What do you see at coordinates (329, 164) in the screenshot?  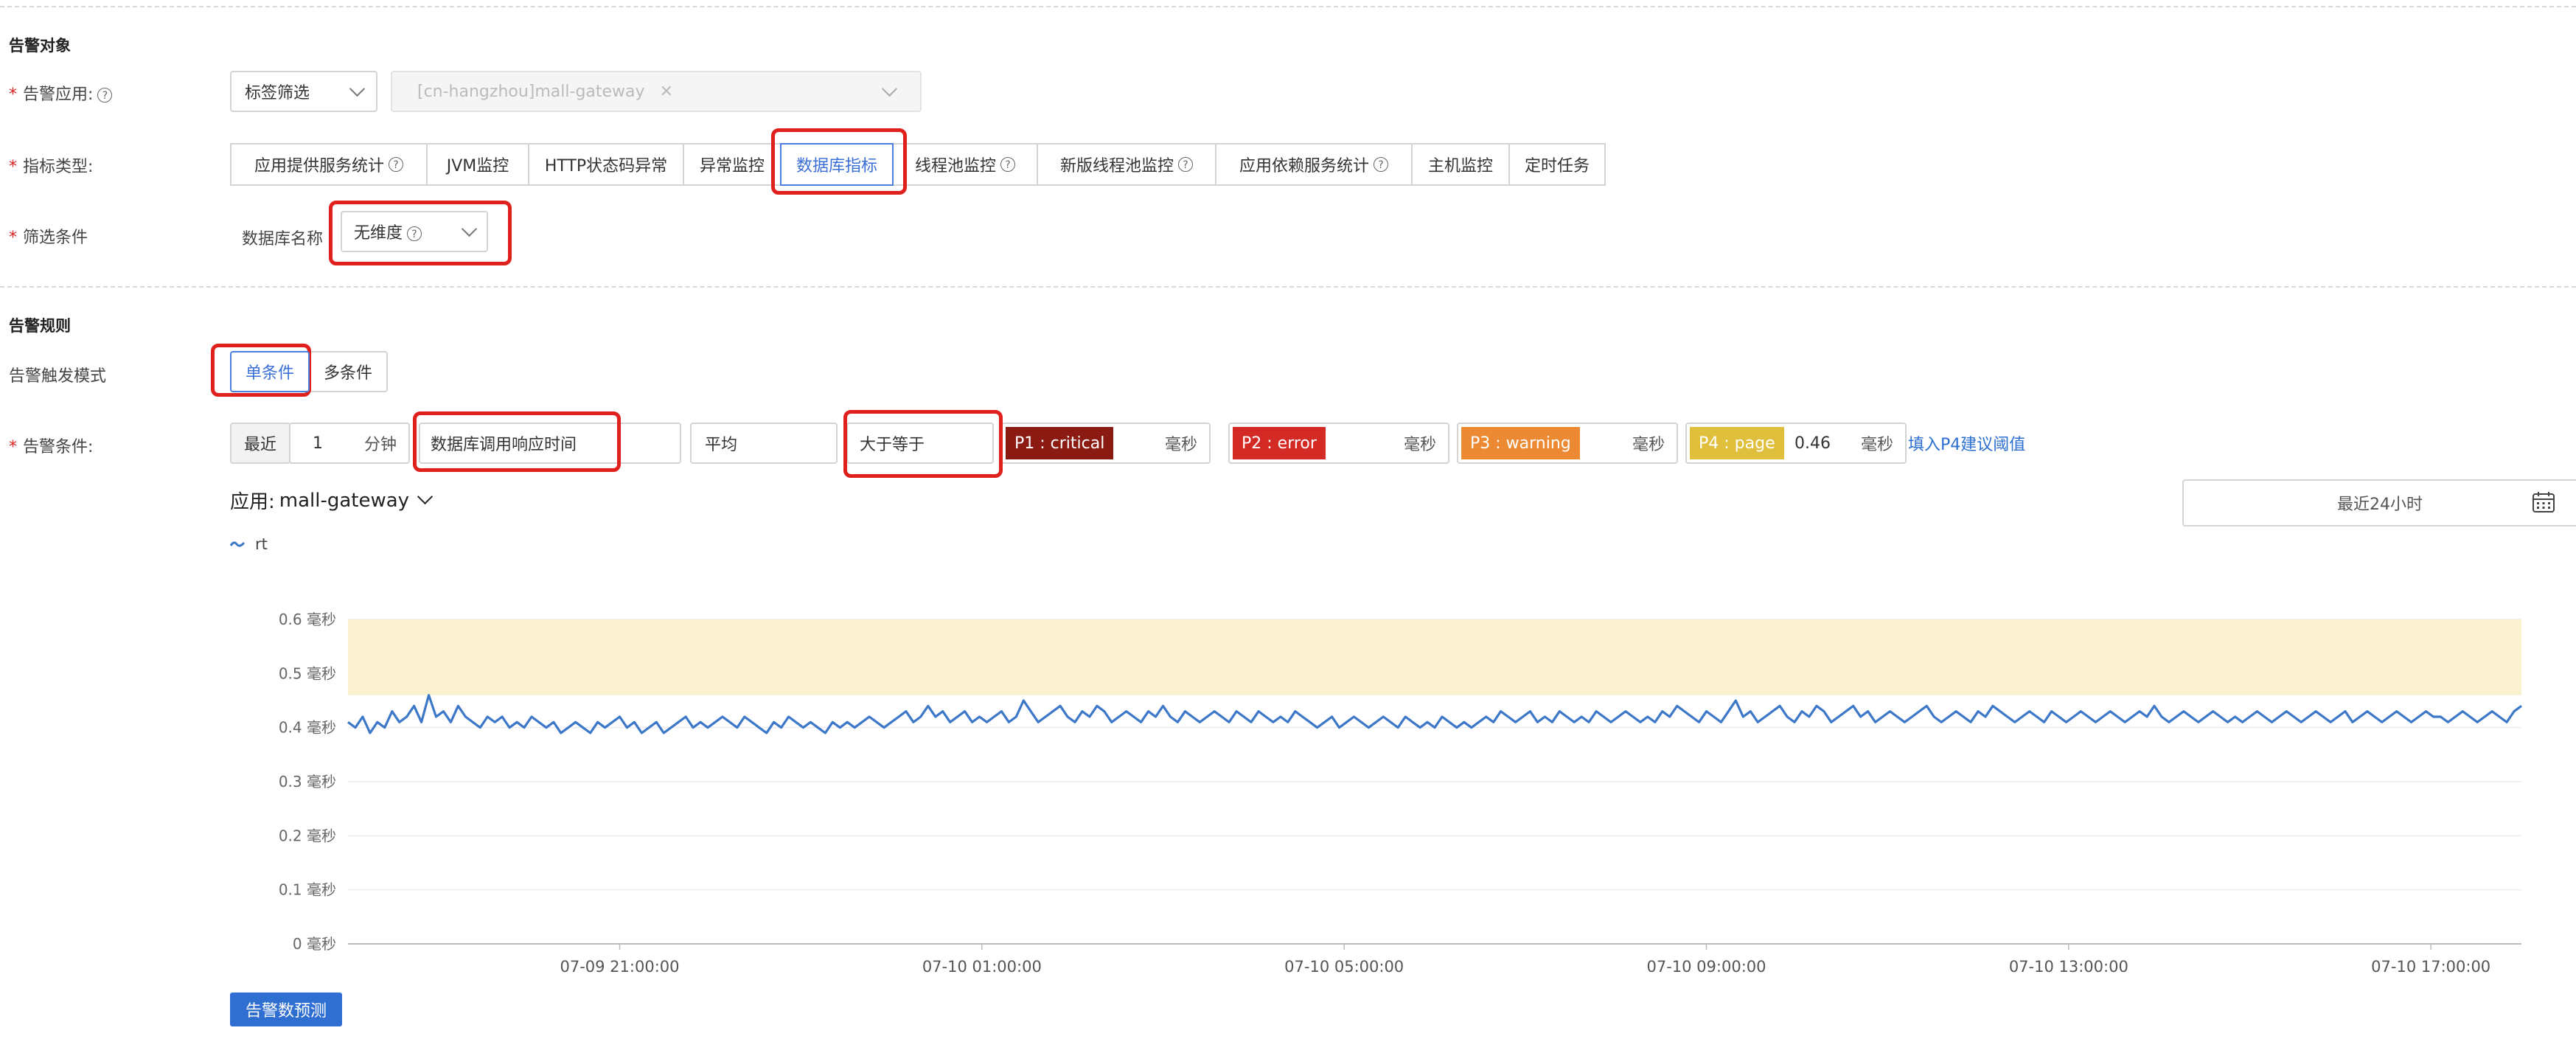 I see `tab-app-service-stats: 应用提供服务统计?` at bounding box center [329, 164].